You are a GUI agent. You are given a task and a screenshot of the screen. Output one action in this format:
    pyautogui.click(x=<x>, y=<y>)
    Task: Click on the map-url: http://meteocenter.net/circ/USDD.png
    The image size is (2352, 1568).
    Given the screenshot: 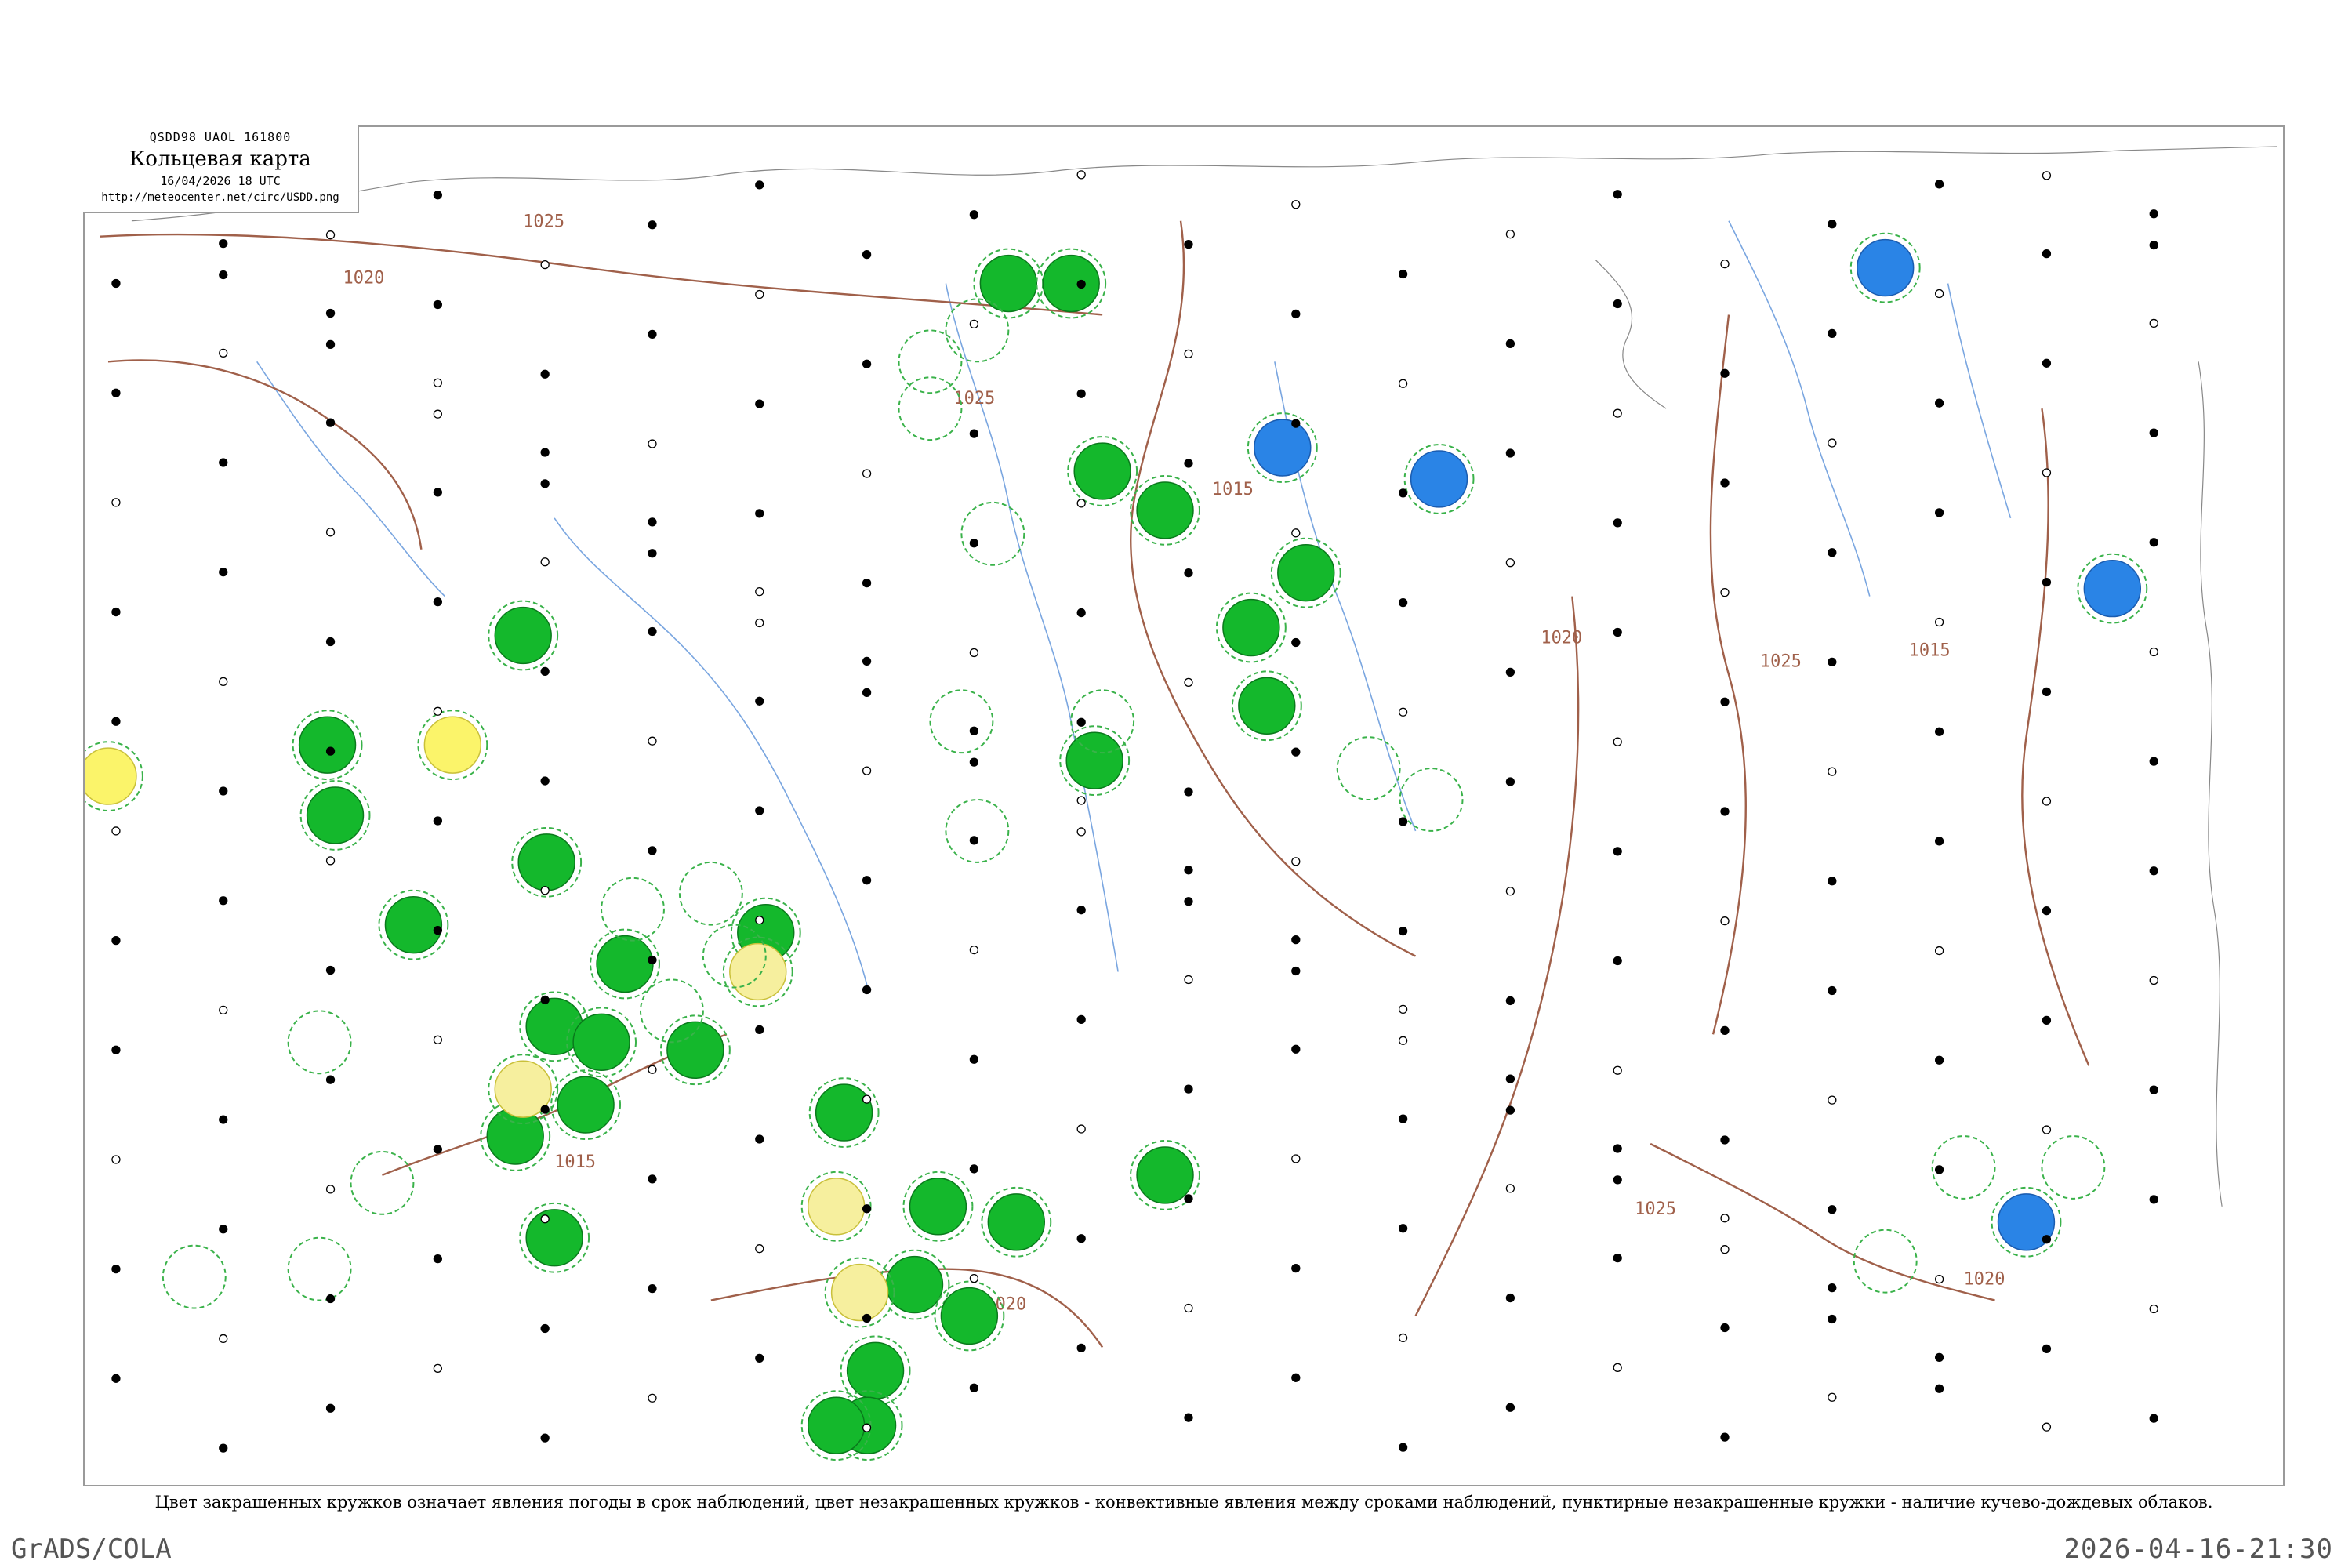 What is the action you would take?
    pyautogui.click(x=220, y=197)
    